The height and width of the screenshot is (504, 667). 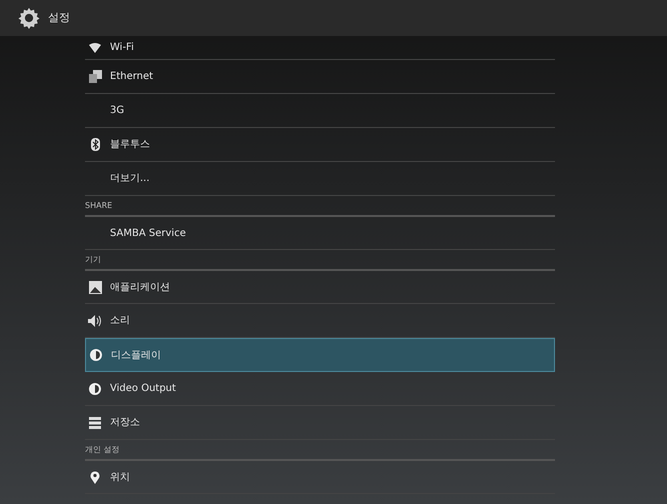 I want to click on settings-item: 저장소, so click(x=320, y=423).